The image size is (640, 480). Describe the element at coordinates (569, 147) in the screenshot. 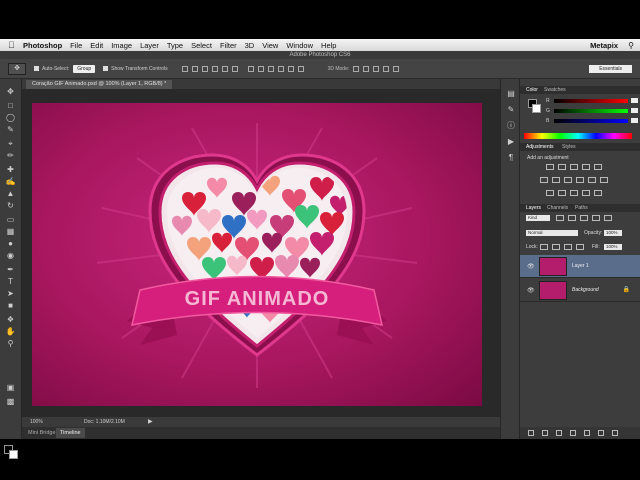

I see `tab-styles: Styles` at that location.